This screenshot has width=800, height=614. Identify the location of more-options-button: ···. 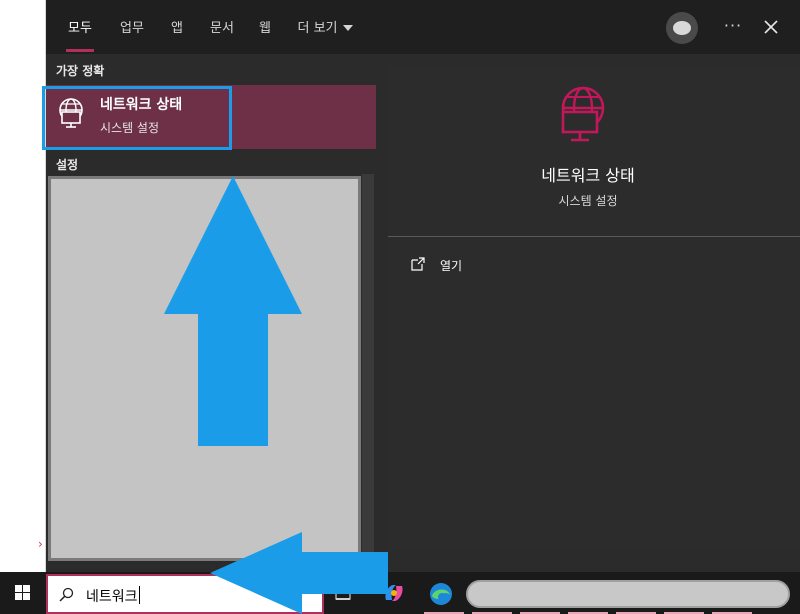
(733, 27).